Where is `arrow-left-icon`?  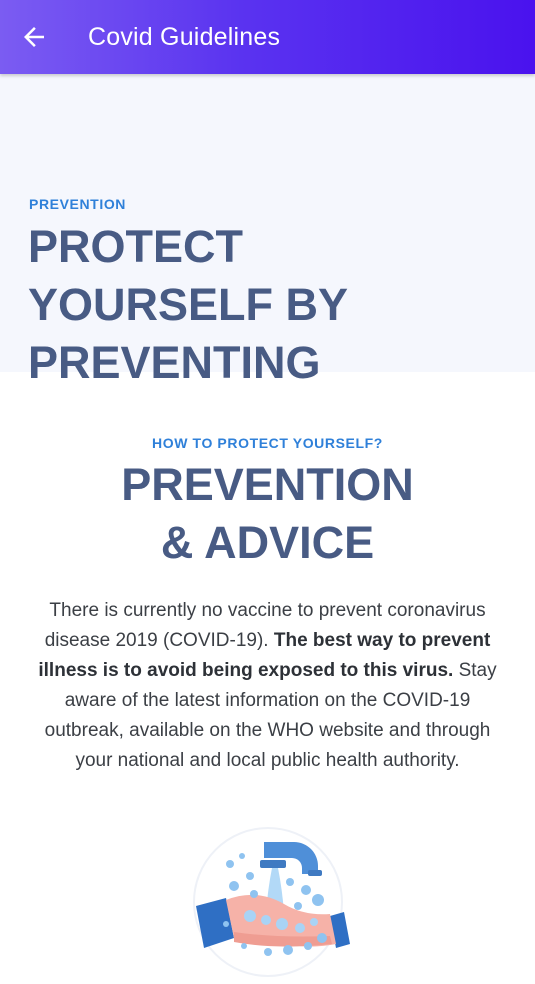
arrow-left-icon is located at coordinates (34, 37).